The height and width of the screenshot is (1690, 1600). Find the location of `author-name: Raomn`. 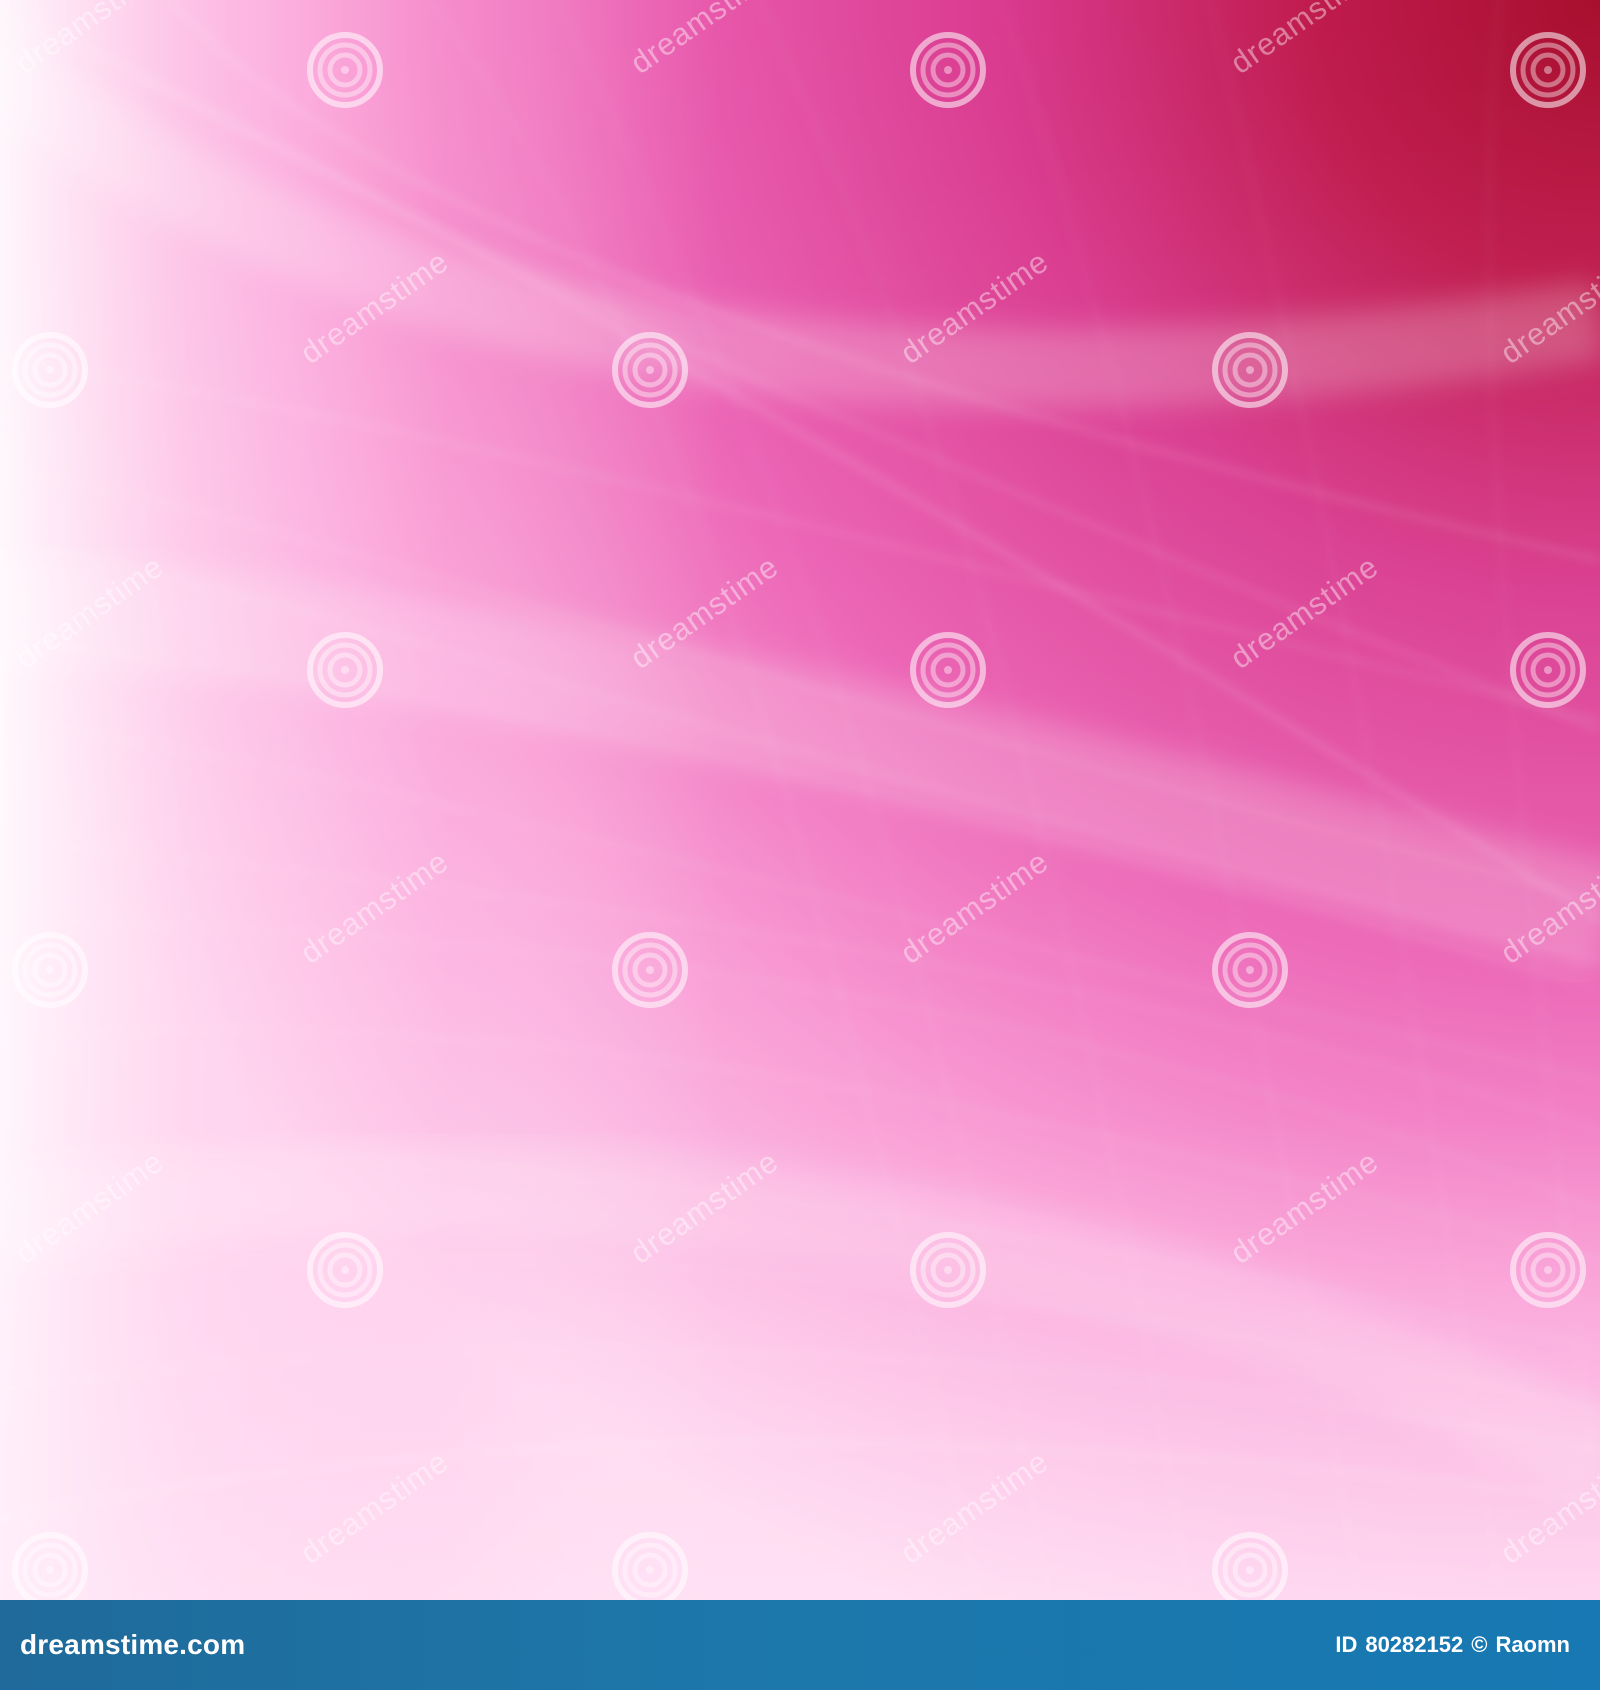

author-name: Raomn is located at coordinates (1532, 1644).